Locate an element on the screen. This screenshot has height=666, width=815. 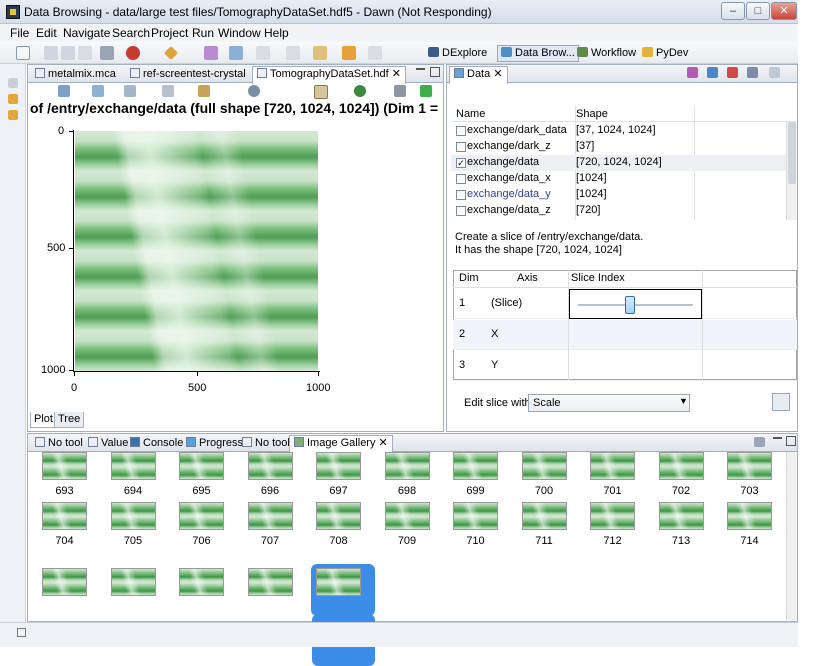
home-icon is located at coordinates (236, 53).